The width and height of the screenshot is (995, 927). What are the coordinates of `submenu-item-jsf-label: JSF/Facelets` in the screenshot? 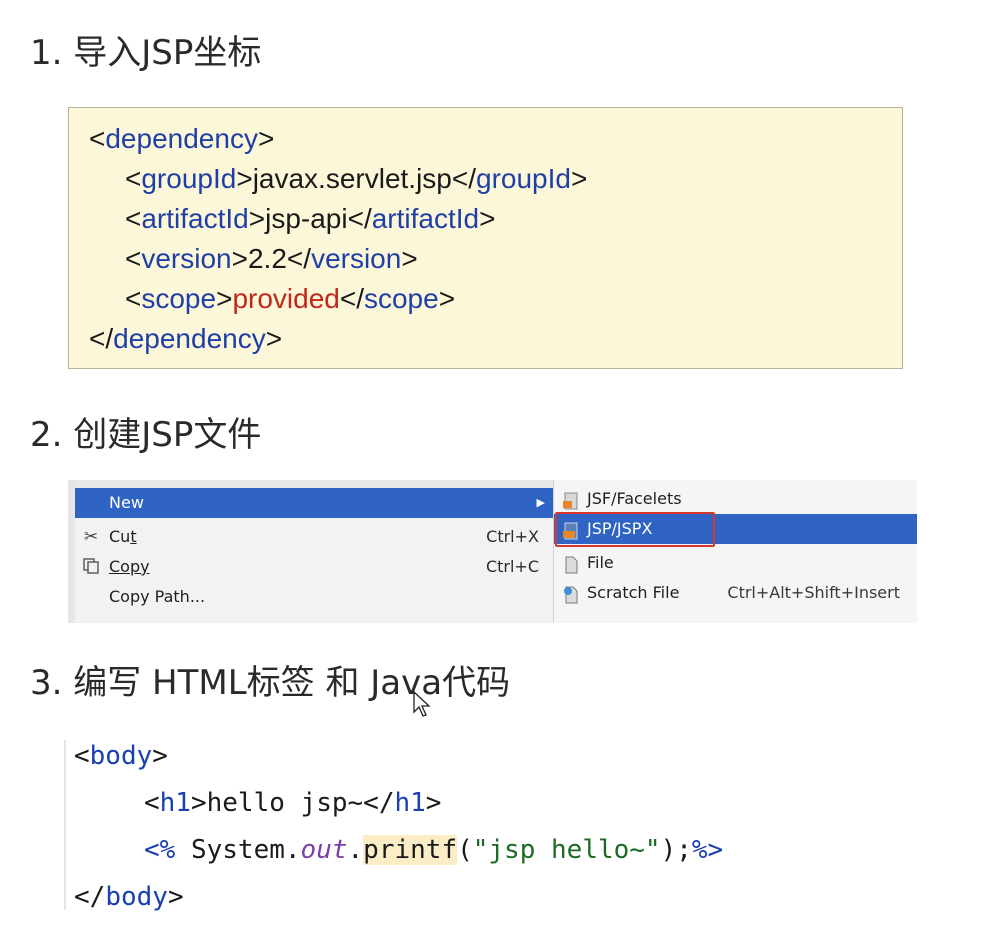 It's located at (634, 498).